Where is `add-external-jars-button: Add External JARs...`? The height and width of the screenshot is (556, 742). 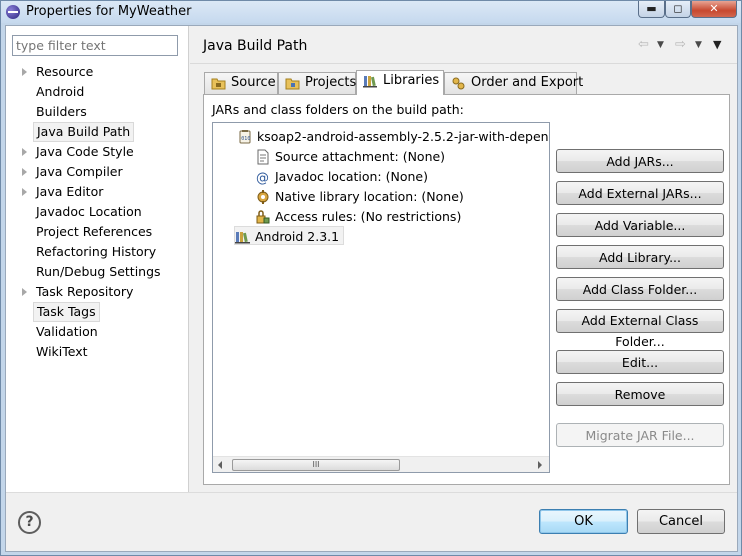 add-external-jars-button: Add External JARs... is located at coordinates (640, 193).